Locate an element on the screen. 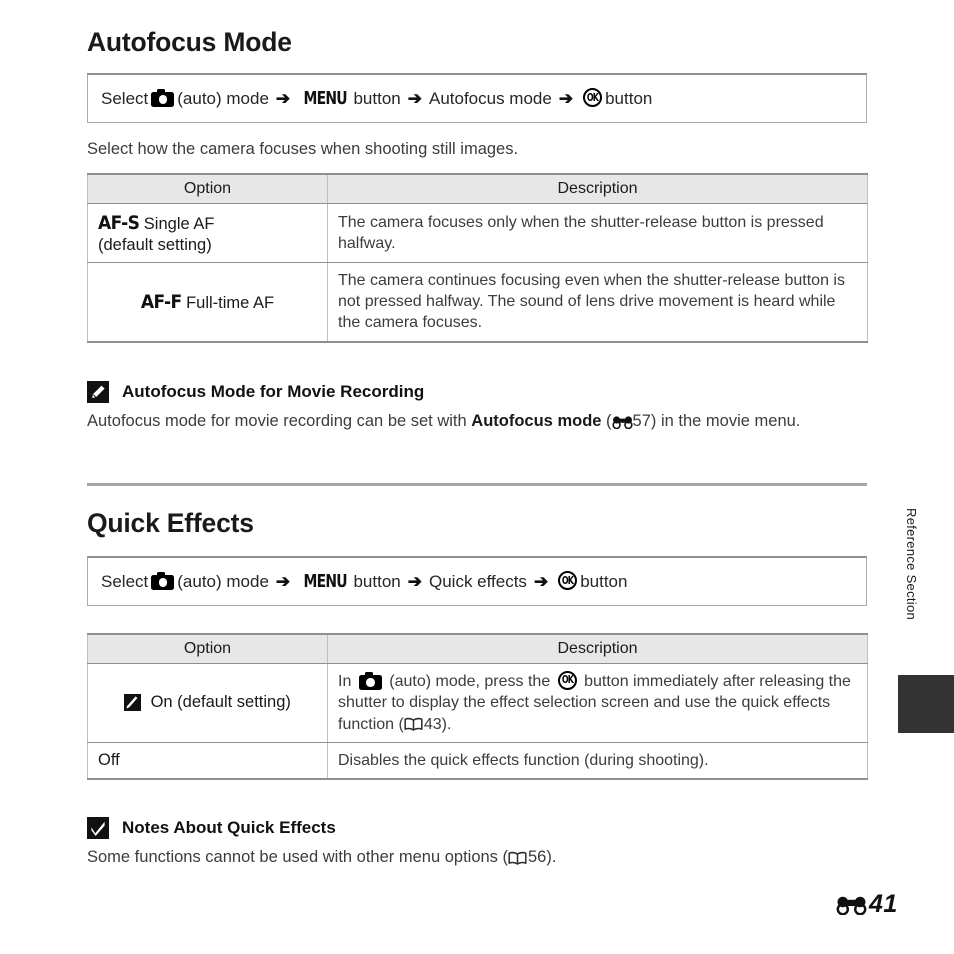 The width and height of the screenshot is (954, 954). section-divider is located at coordinates (477, 484).